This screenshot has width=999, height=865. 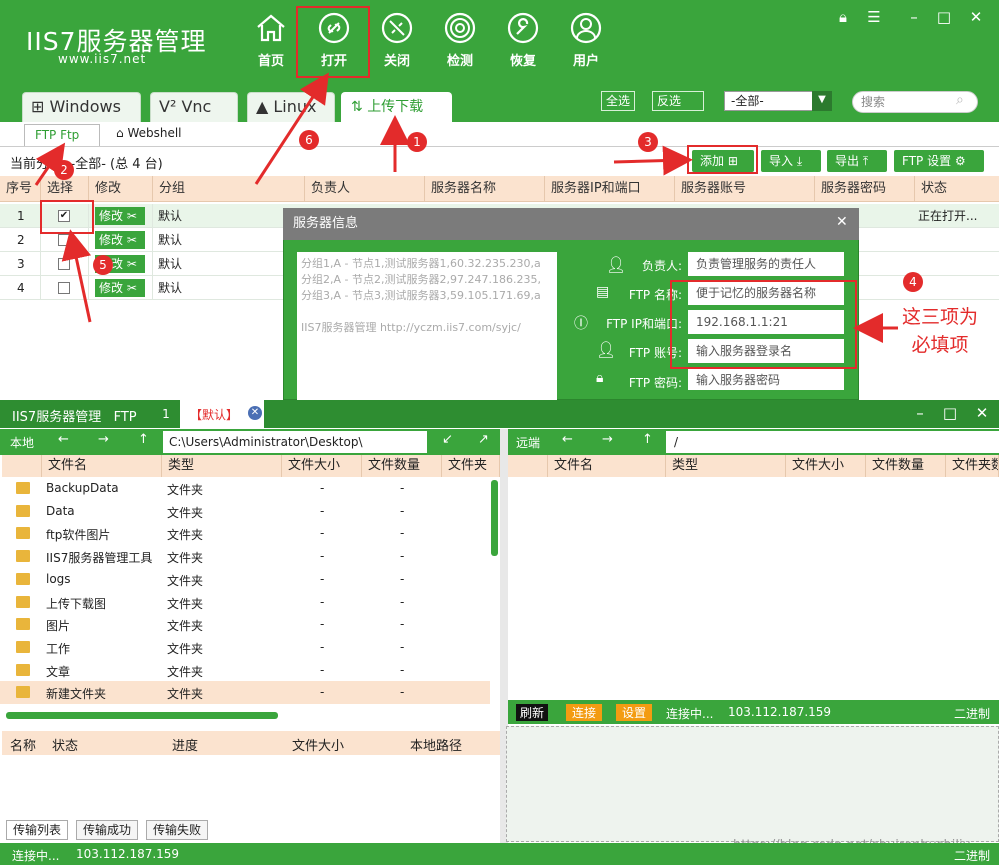 What do you see at coordinates (528, 443) in the screenshot?
I see `remote-label: 远端` at bounding box center [528, 443].